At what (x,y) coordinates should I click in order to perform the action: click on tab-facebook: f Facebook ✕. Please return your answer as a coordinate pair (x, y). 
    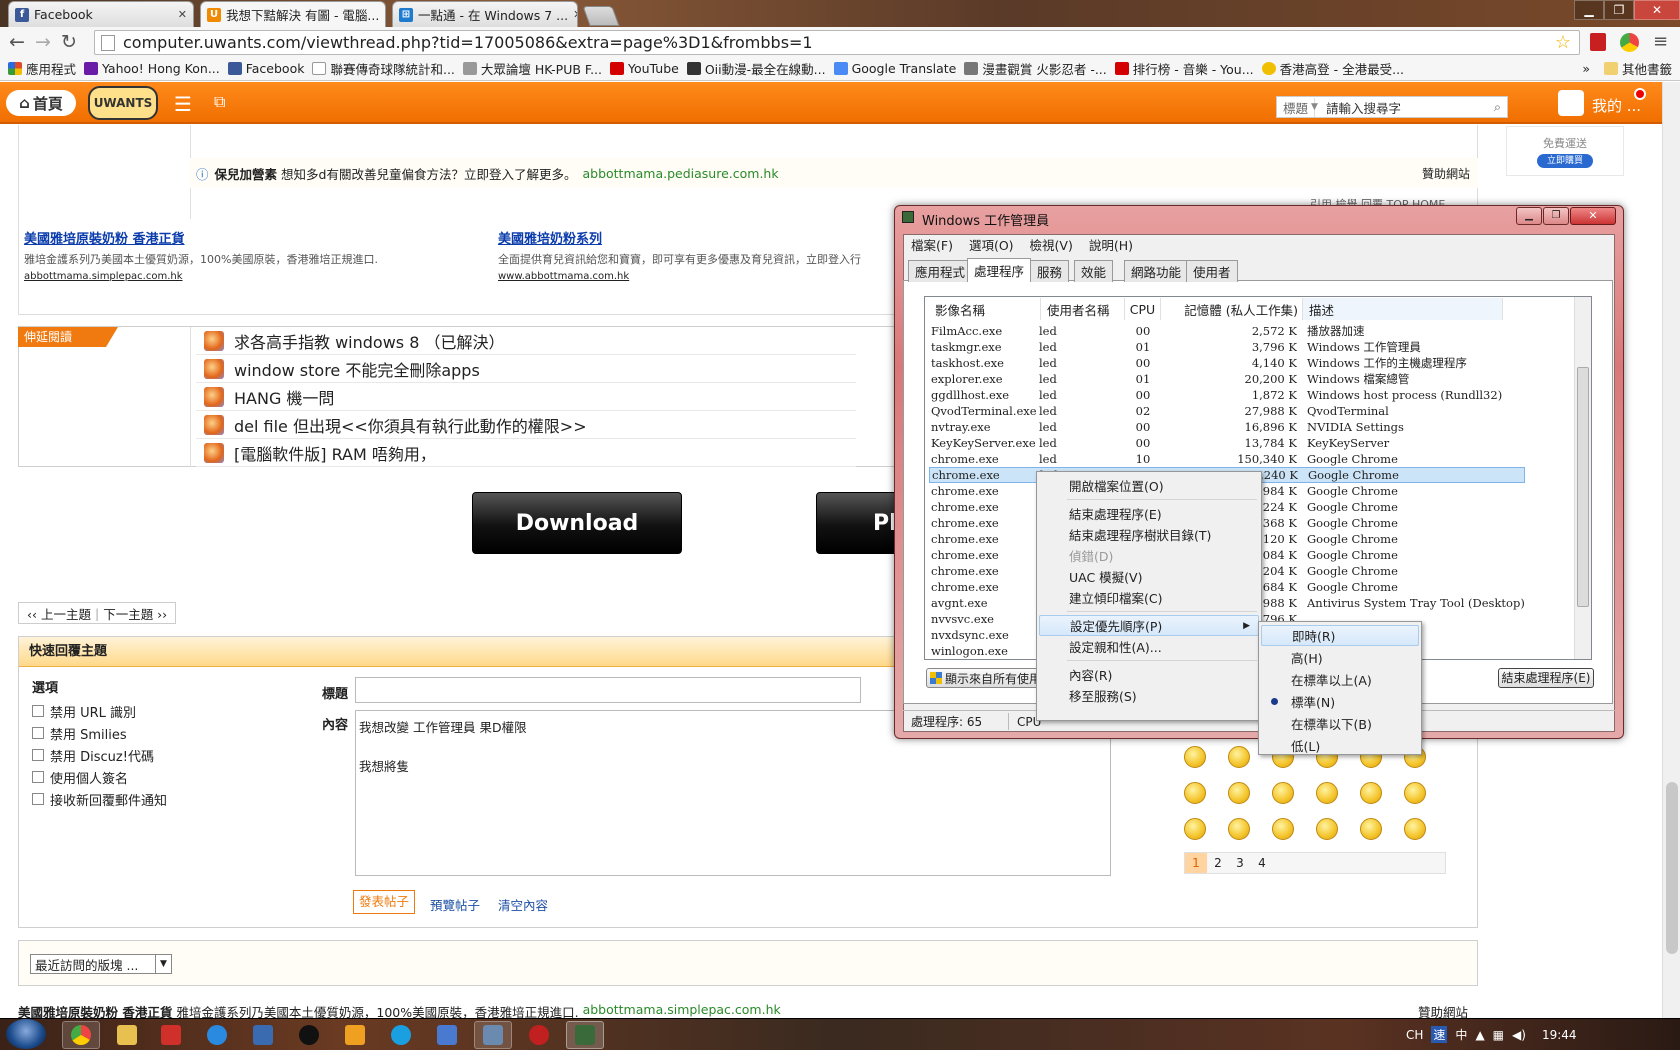
    Looking at the image, I should click on (101, 14).